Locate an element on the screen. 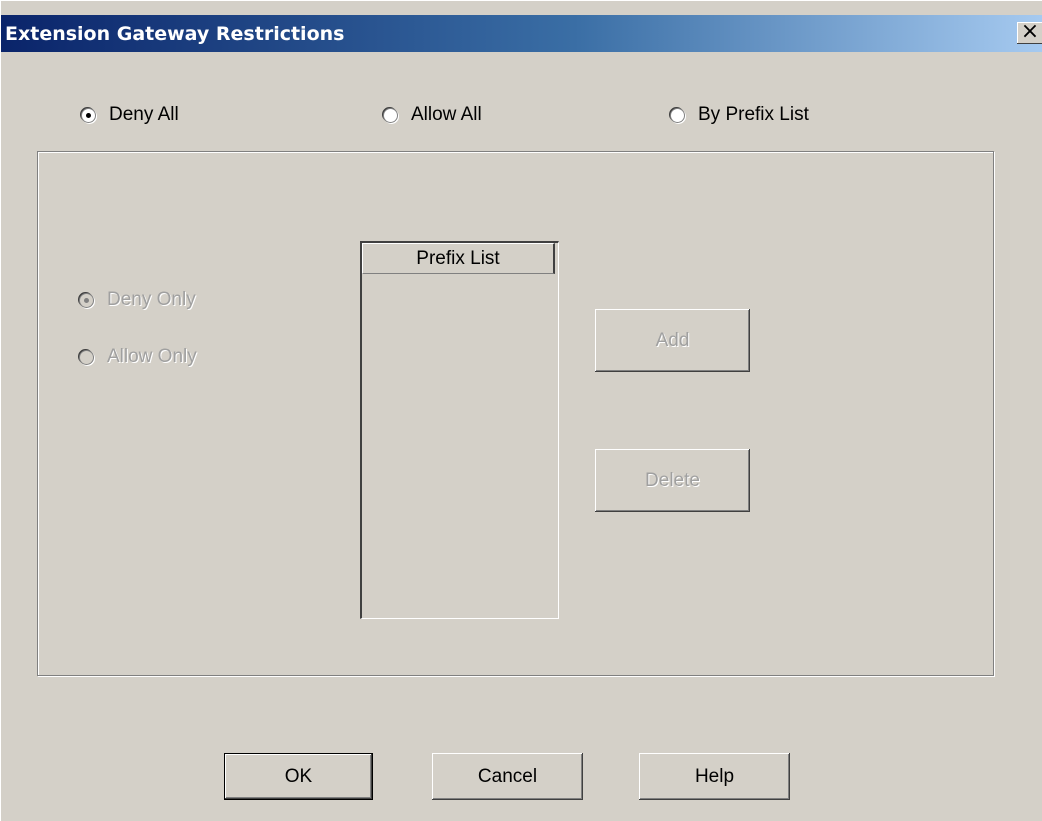  add-button: Add is located at coordinates (672, 340).